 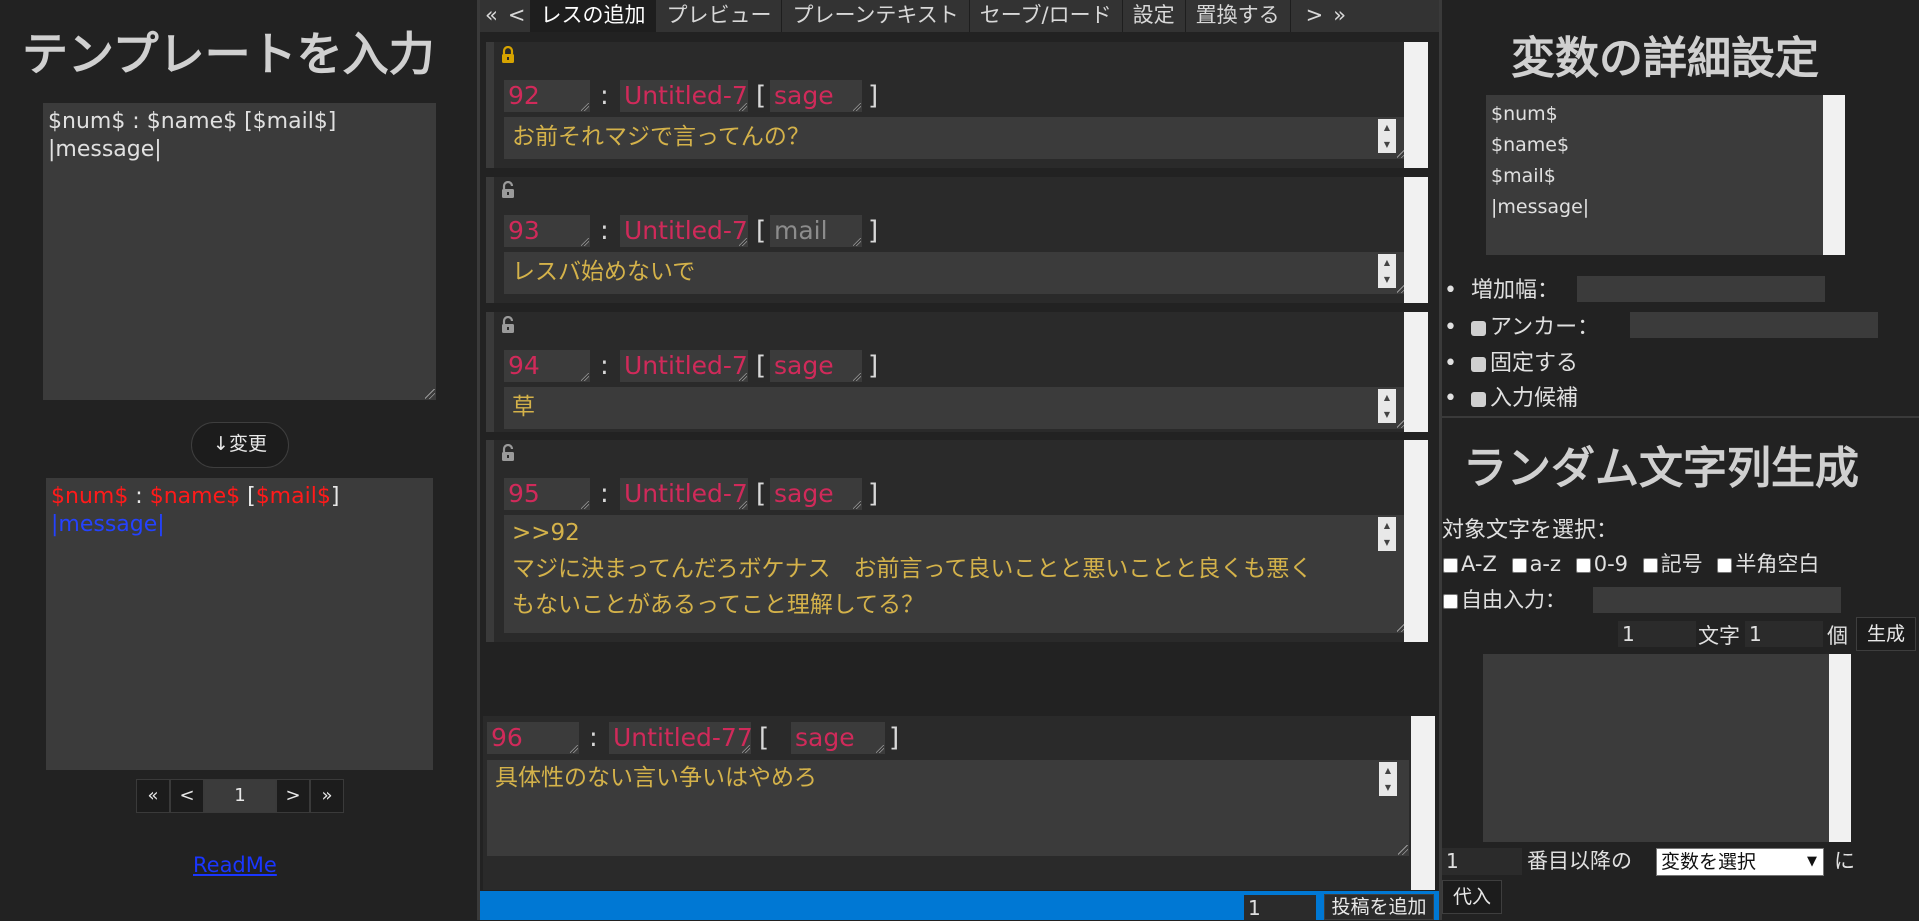 I want to click on tab-nav-first: «, so click(x=491, y=16).